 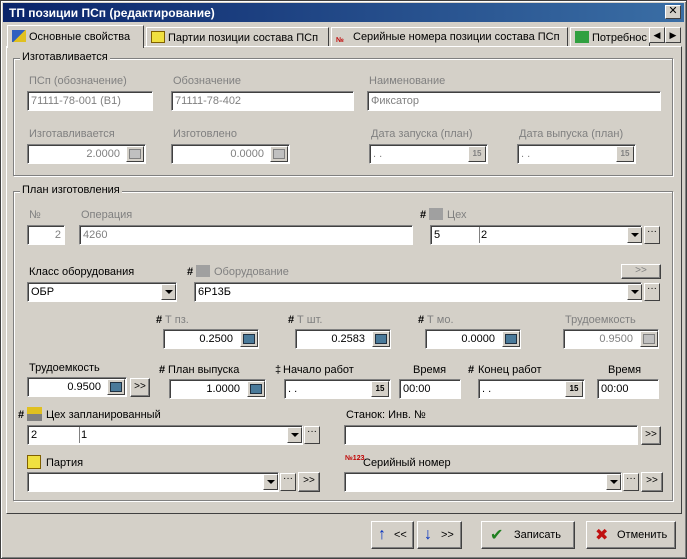 I want to click on batch-combobox, so click(x=153, y=482).